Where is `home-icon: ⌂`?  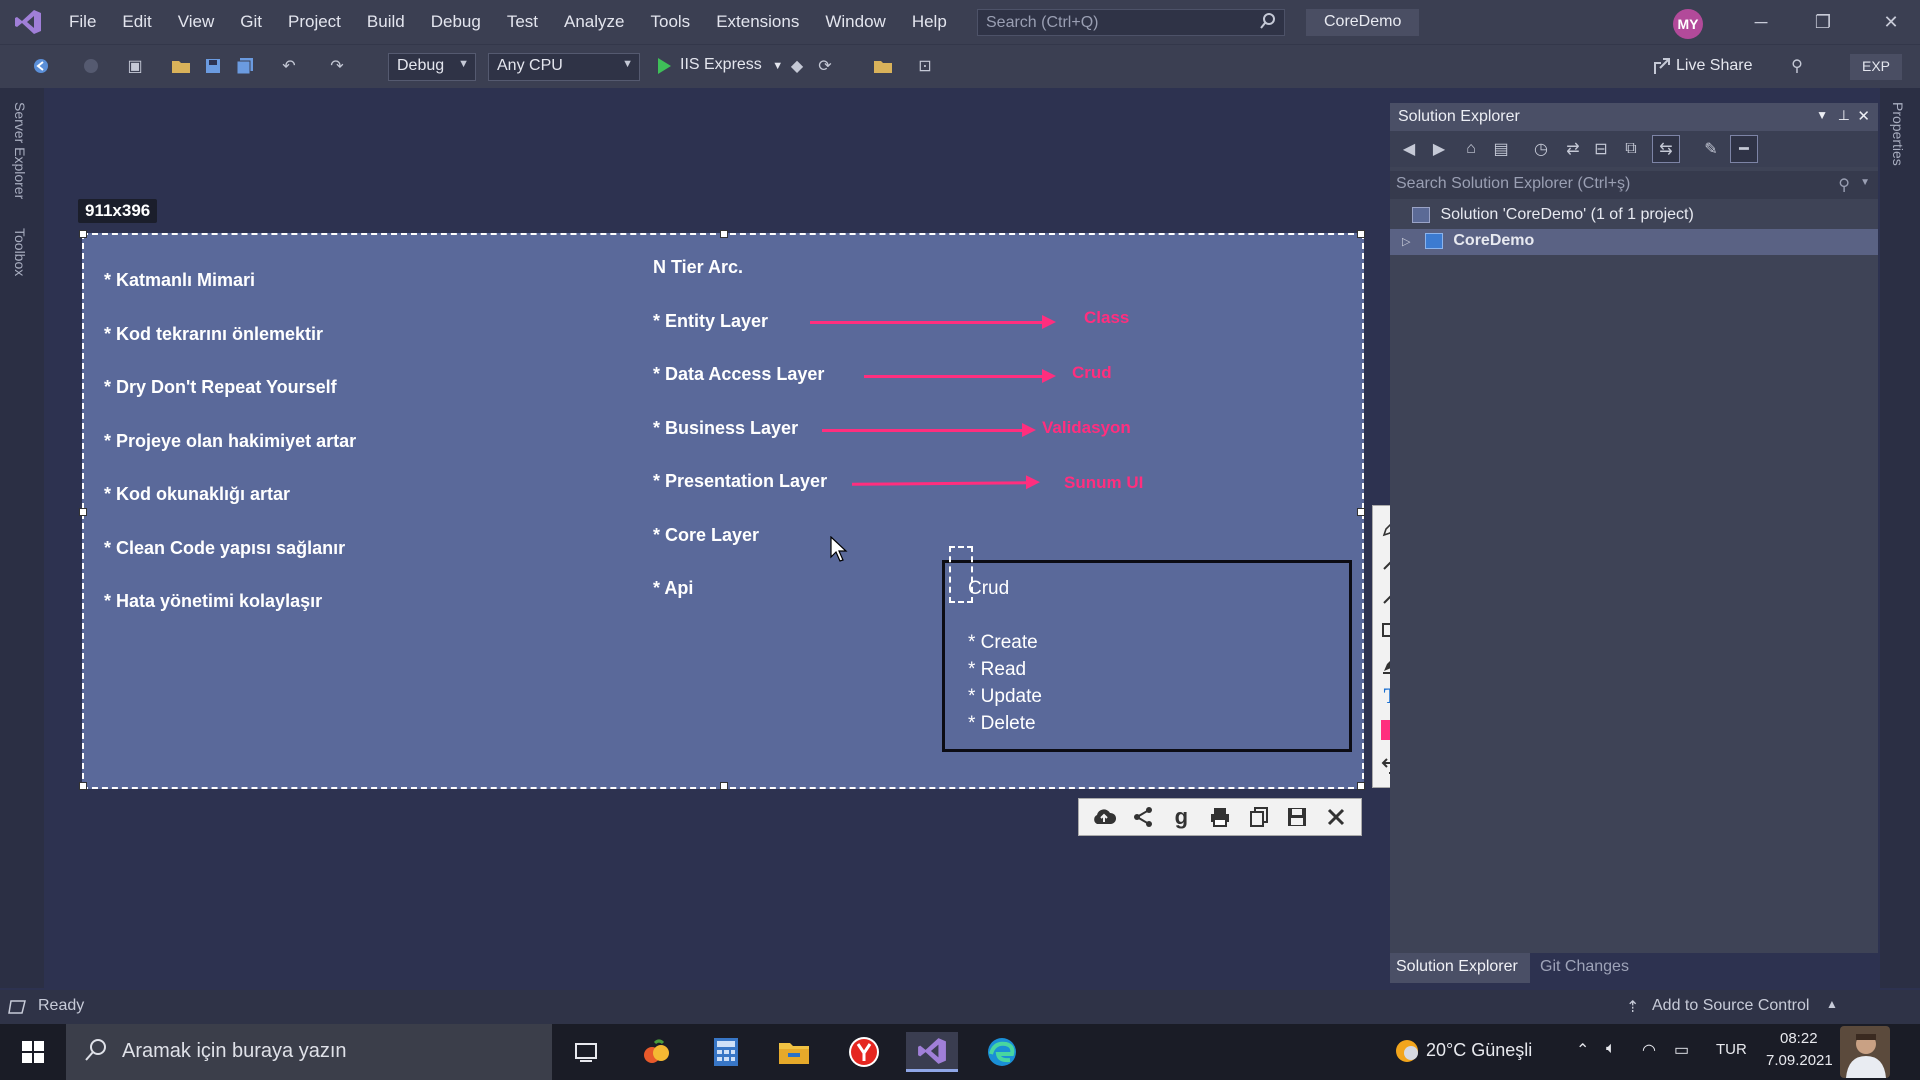 home-icon: ⌂ is located at coordinates (1471, 149).